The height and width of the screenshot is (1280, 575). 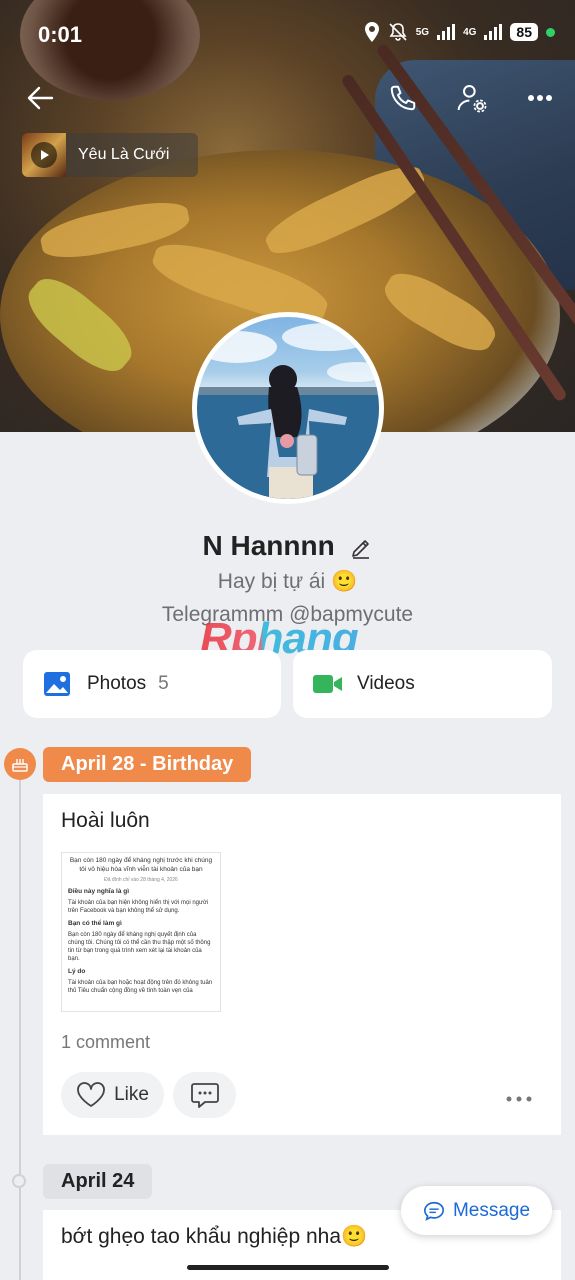 What do you see at coordinates (141, 879) in the screenshot?
I see `attachment-subtext: Đã đình chỉ vào 28 tháng 4, 2026` at bounding box center [141, 879].